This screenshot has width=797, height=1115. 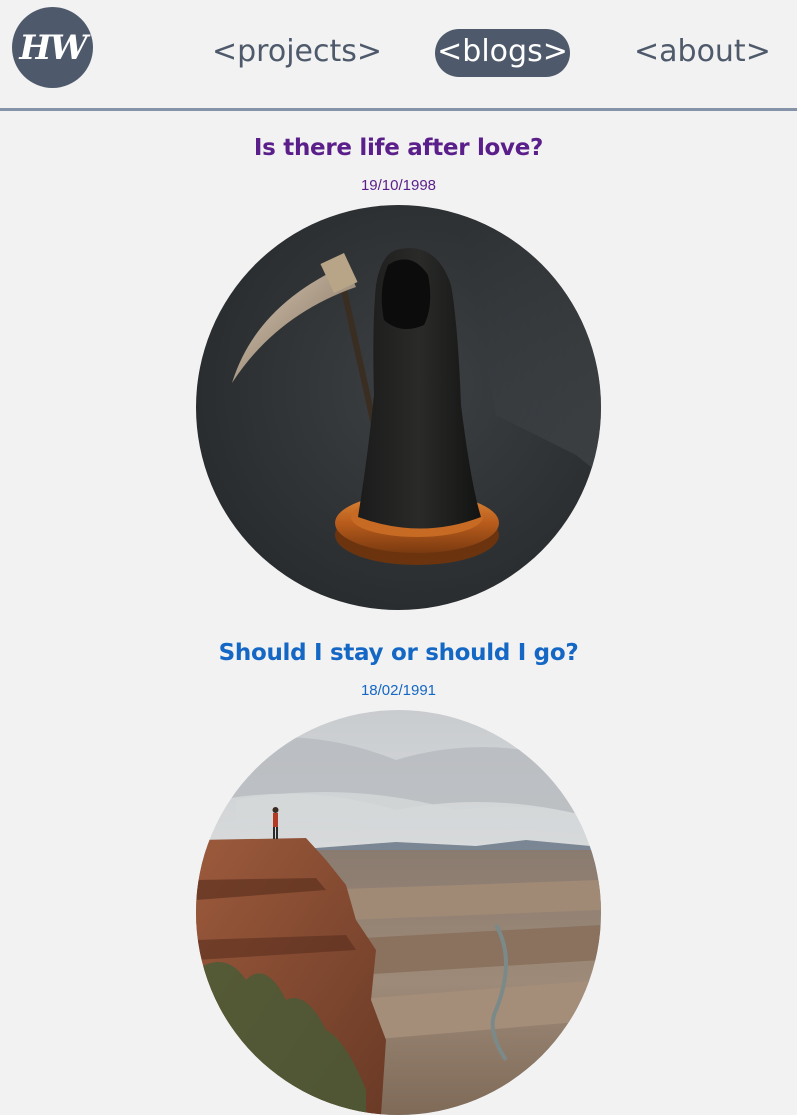 I want to click on nav-projects-link: <projects>, so click(x=297, y=53).